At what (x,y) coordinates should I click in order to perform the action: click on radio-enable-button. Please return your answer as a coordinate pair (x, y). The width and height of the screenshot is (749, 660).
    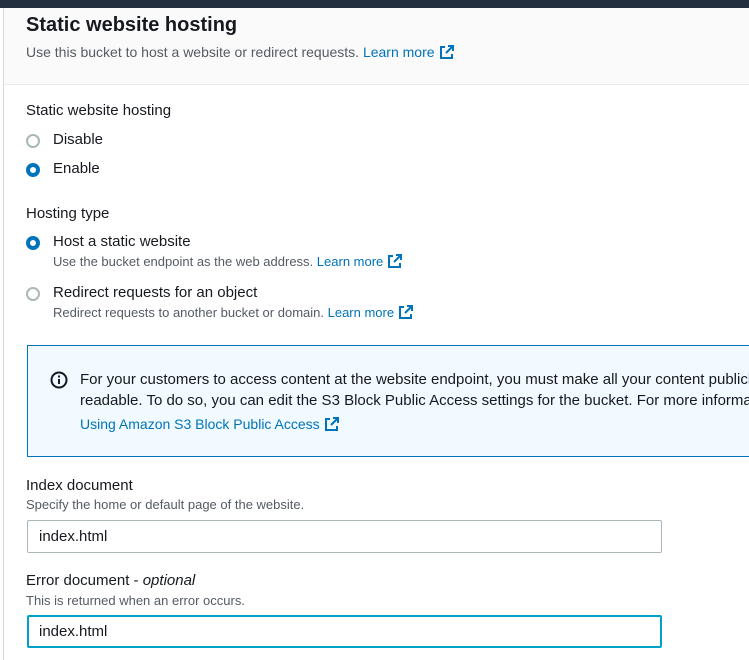
    Looking at the image, I should click on (33, 170).